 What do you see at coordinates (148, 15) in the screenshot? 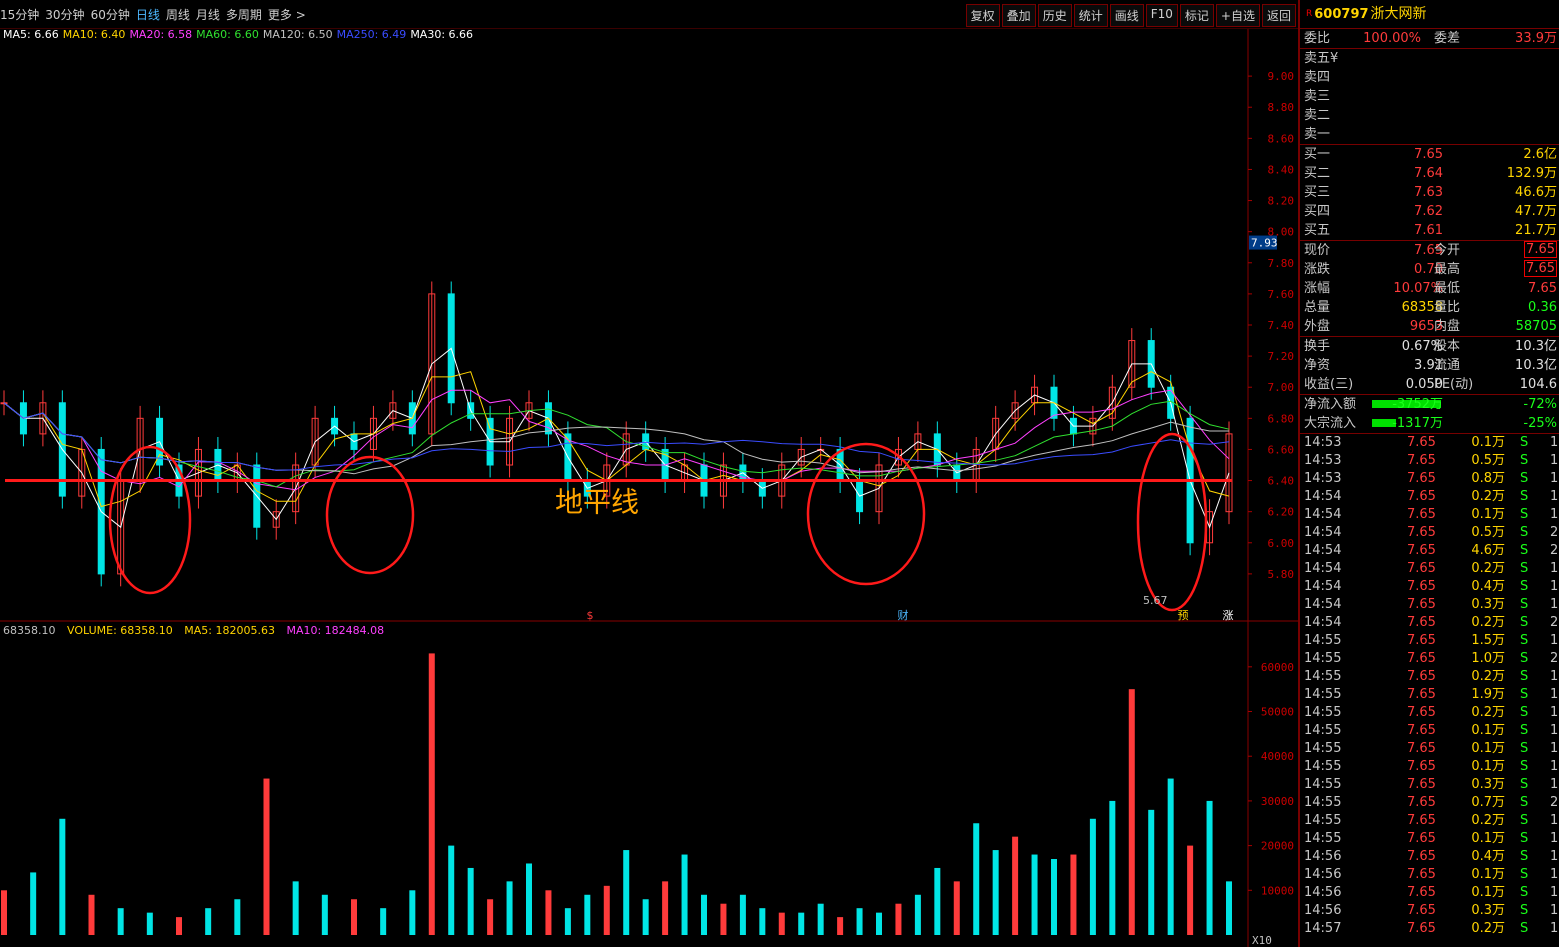
I see `period-tab-3: 日线` at bounding box center [148, 15].